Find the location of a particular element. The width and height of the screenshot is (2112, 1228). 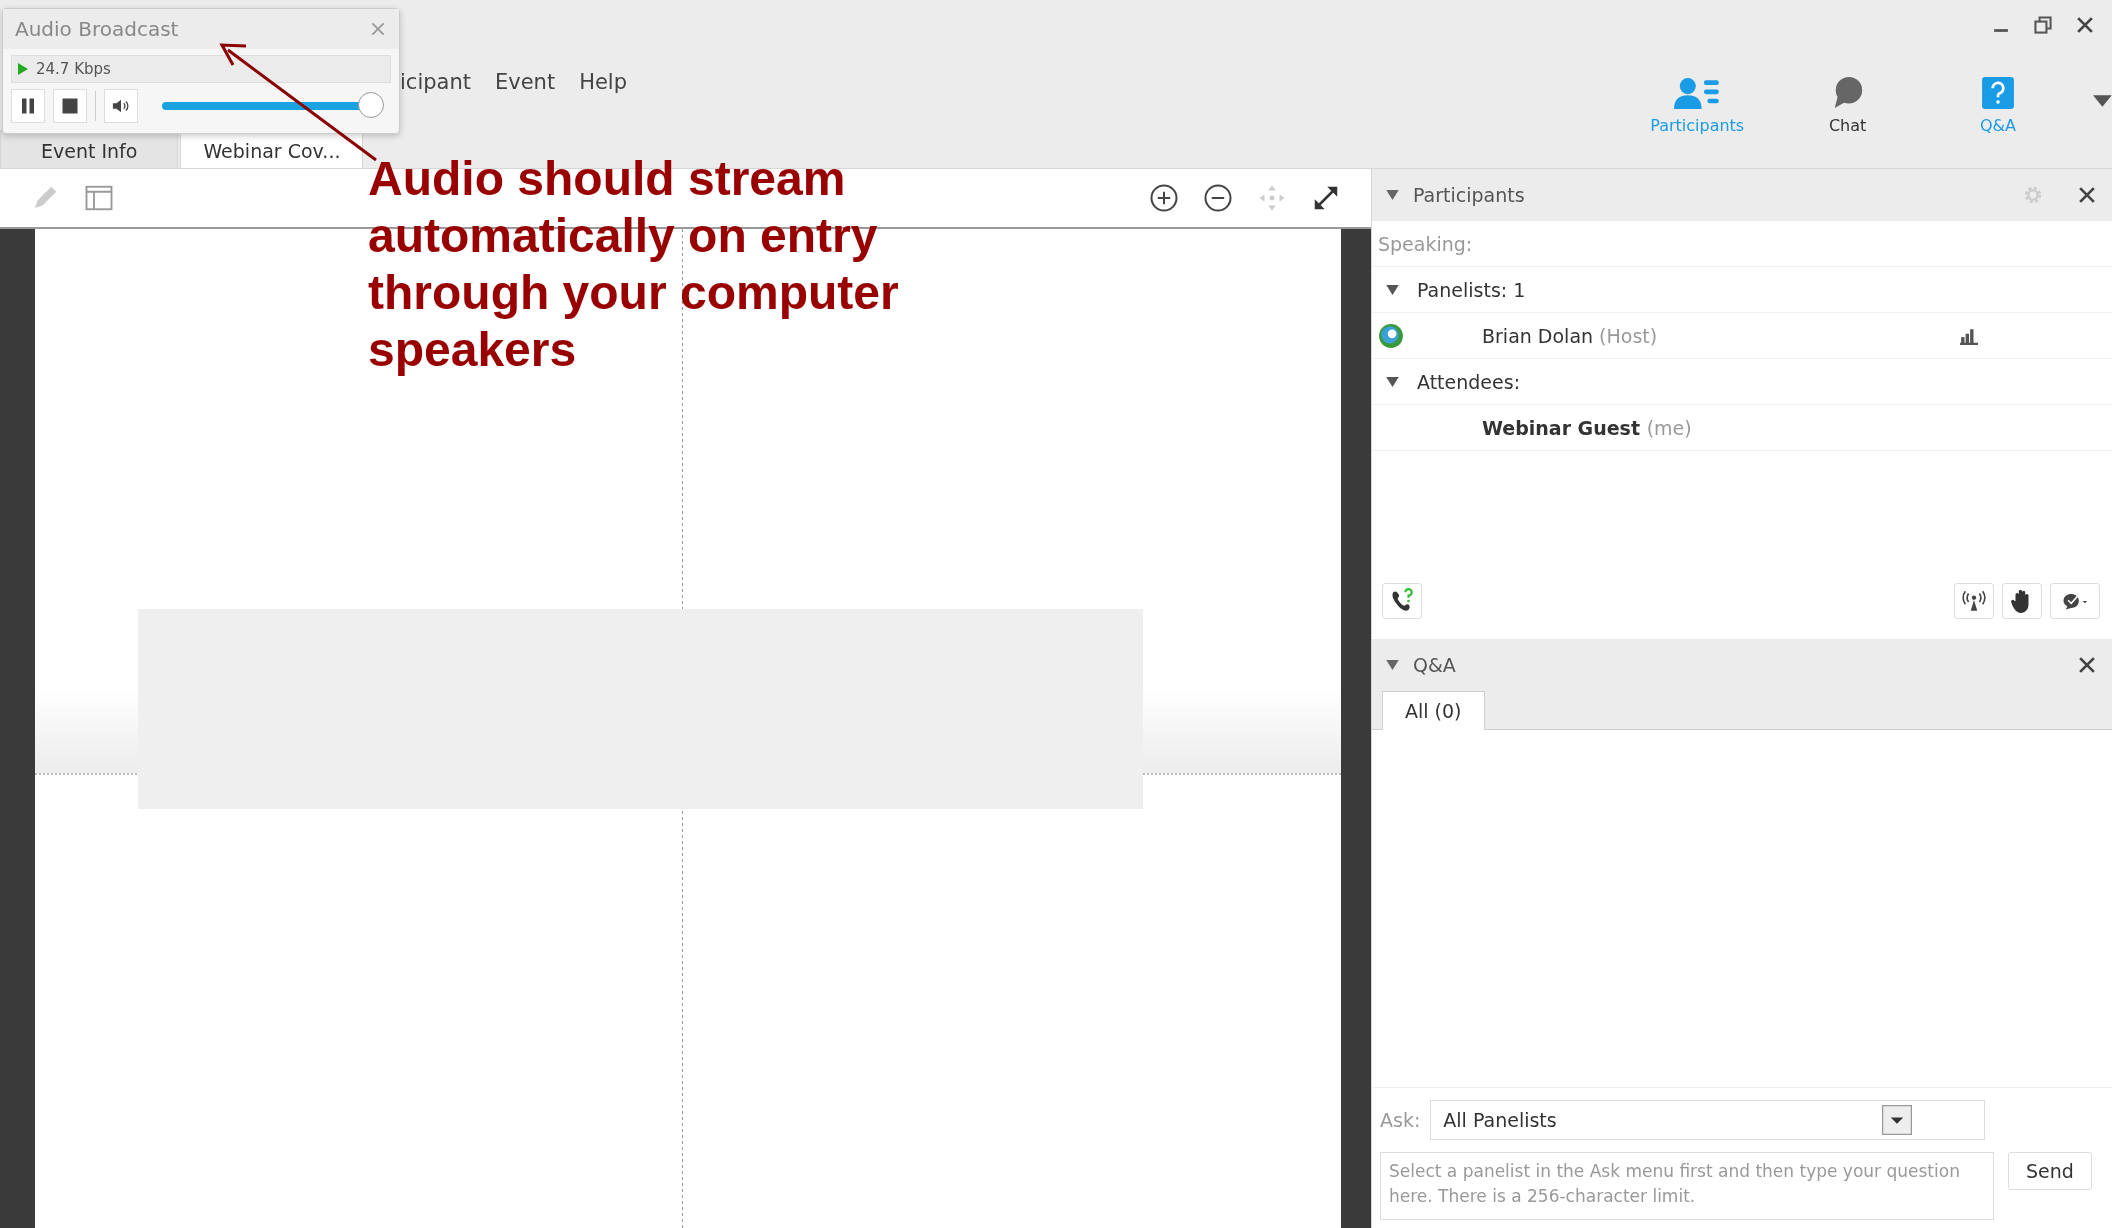

bitrate-bar: 24.7 Kbps is located at coordinates (201, 69).